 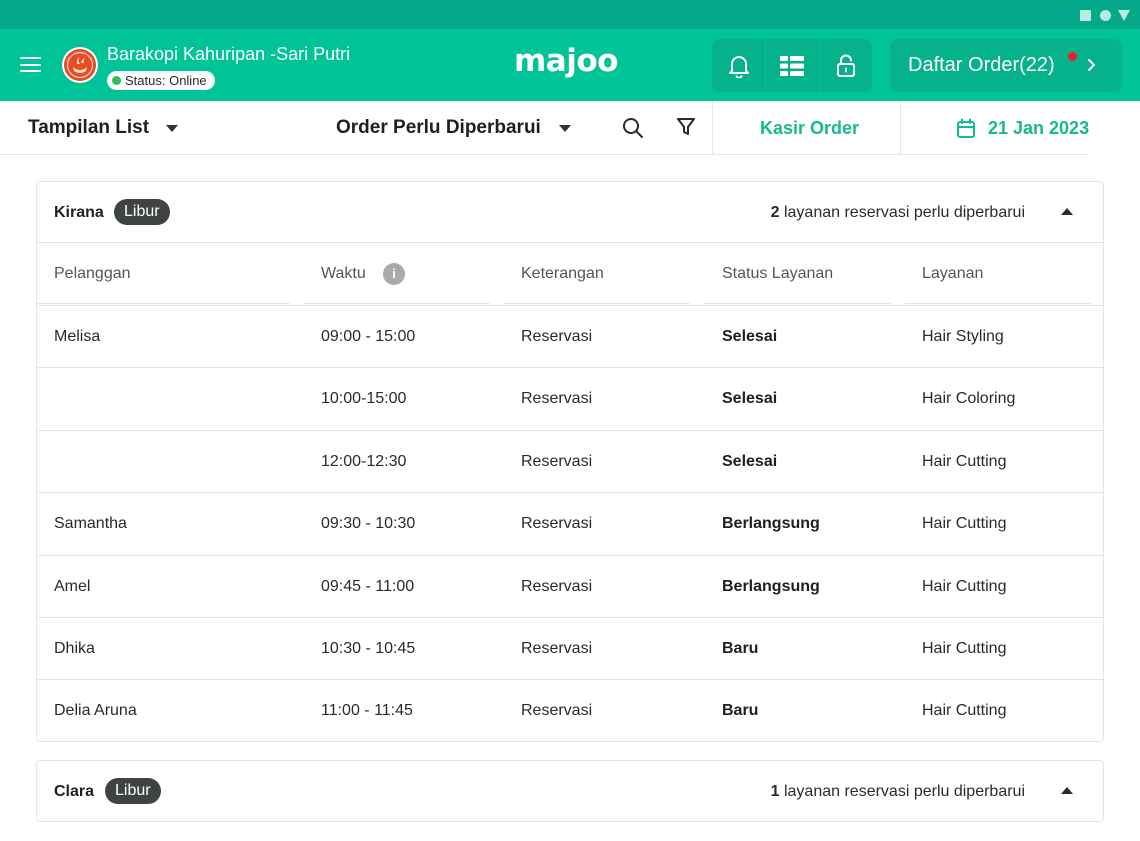 I want to click on search-icon, so click(x=633, y=128).